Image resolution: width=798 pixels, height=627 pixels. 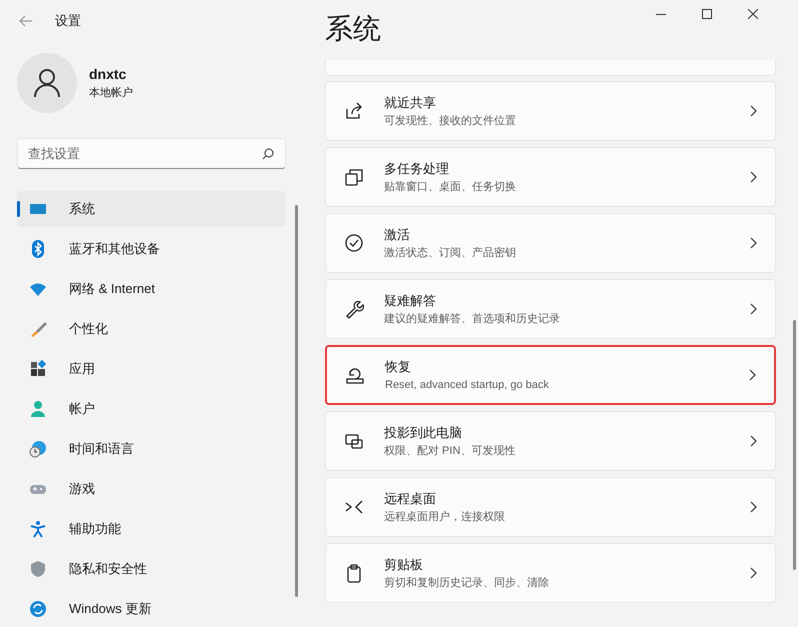 What do you see at coordinates (353, 29) in the screenshot?
I see `page-title: 系统` at bounding box center [353, 29].